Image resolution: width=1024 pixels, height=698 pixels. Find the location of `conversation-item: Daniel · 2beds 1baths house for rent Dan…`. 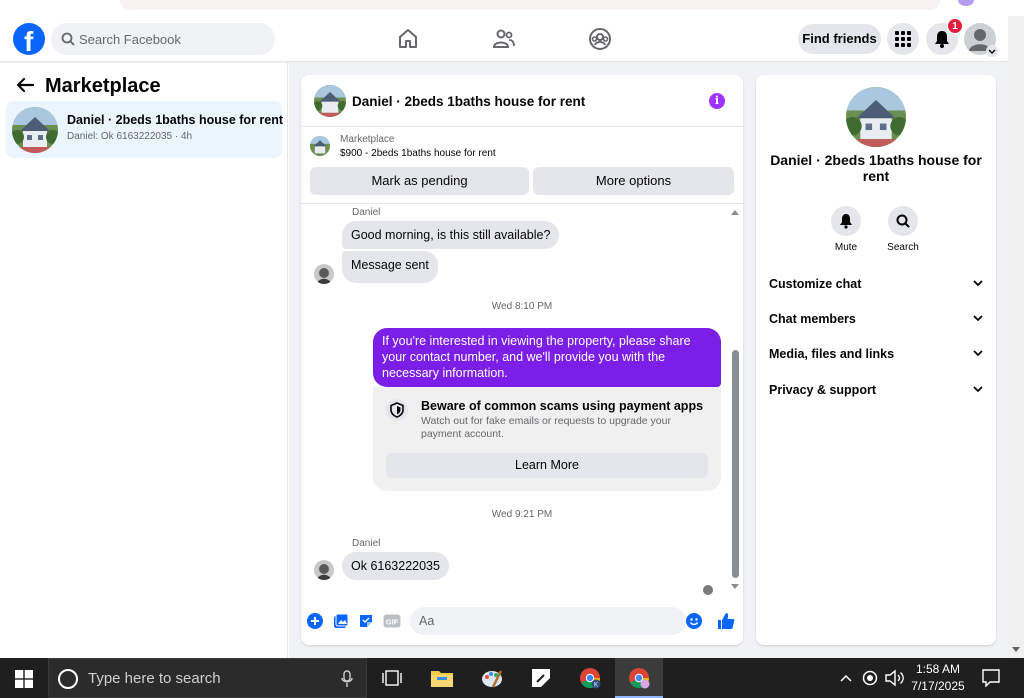

conversation-item: Daniel · 2beds 1baths house for rent Dan… is located at coordinates (145, 129).